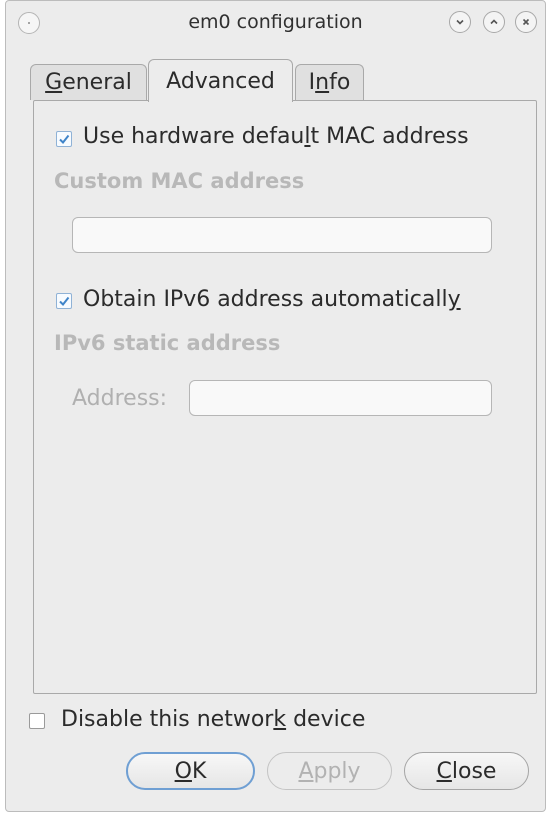  What do you see at coordinates (282, 235) in the screenshot?
I see `custom-mac-input` at bounding box center [282, 235].